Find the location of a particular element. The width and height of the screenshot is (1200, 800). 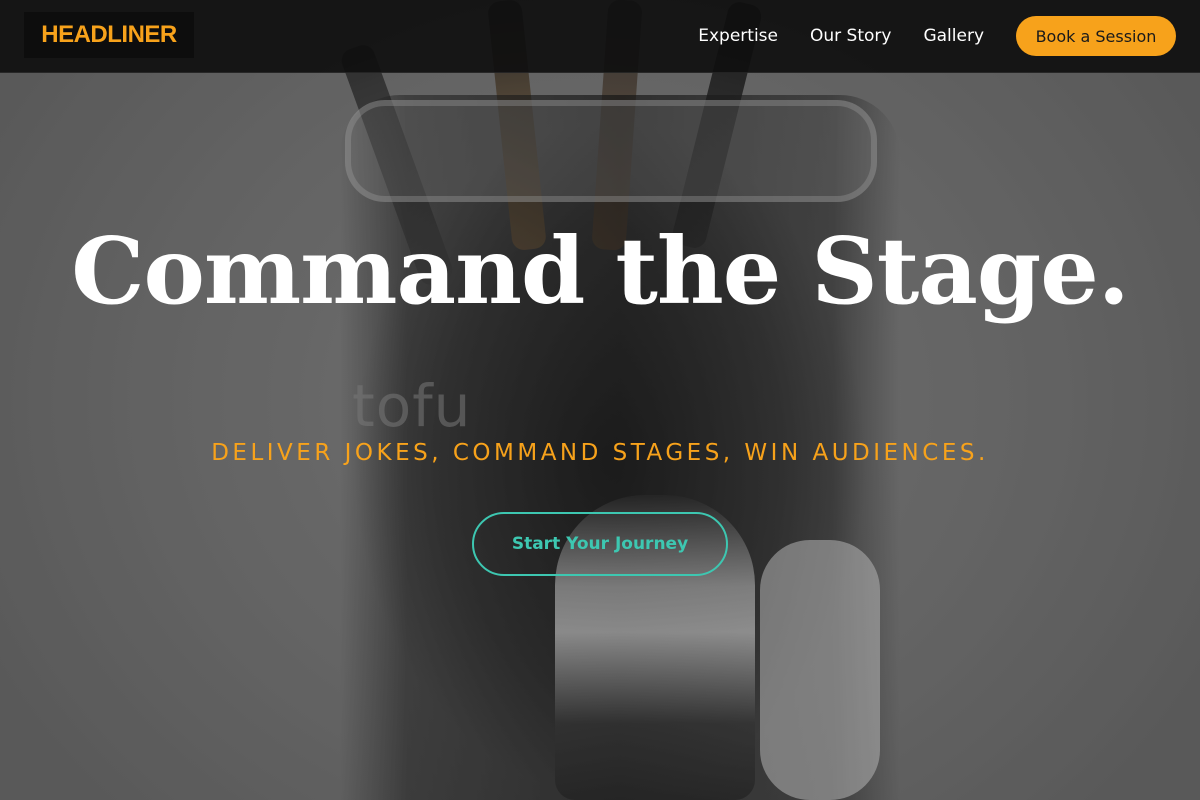

main-nav: Expertise Our Story Gallery is located at coordinates (841, 36).